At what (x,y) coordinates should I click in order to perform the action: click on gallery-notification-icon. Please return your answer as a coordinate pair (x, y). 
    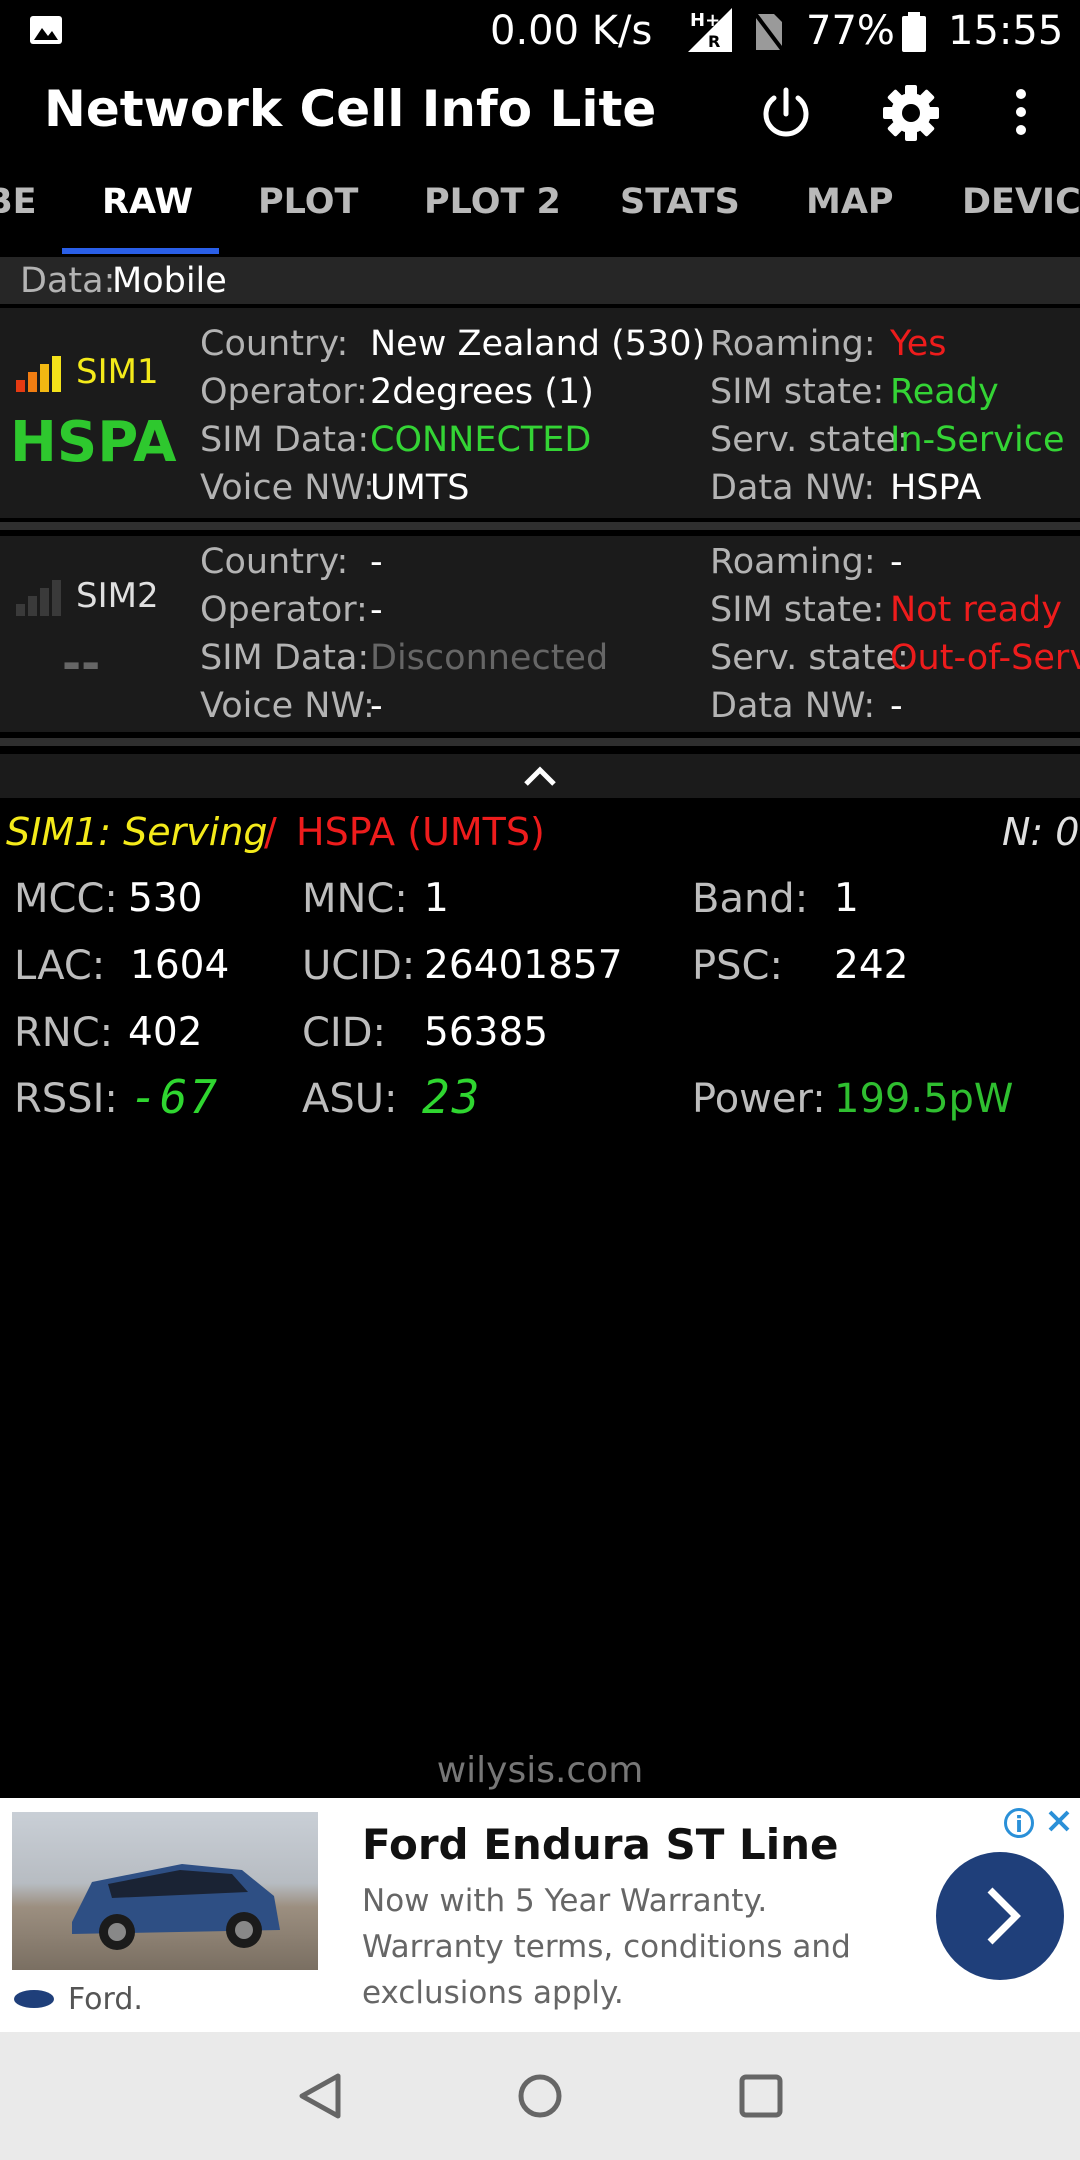
    Looking at the image, I should click on (46, 30).